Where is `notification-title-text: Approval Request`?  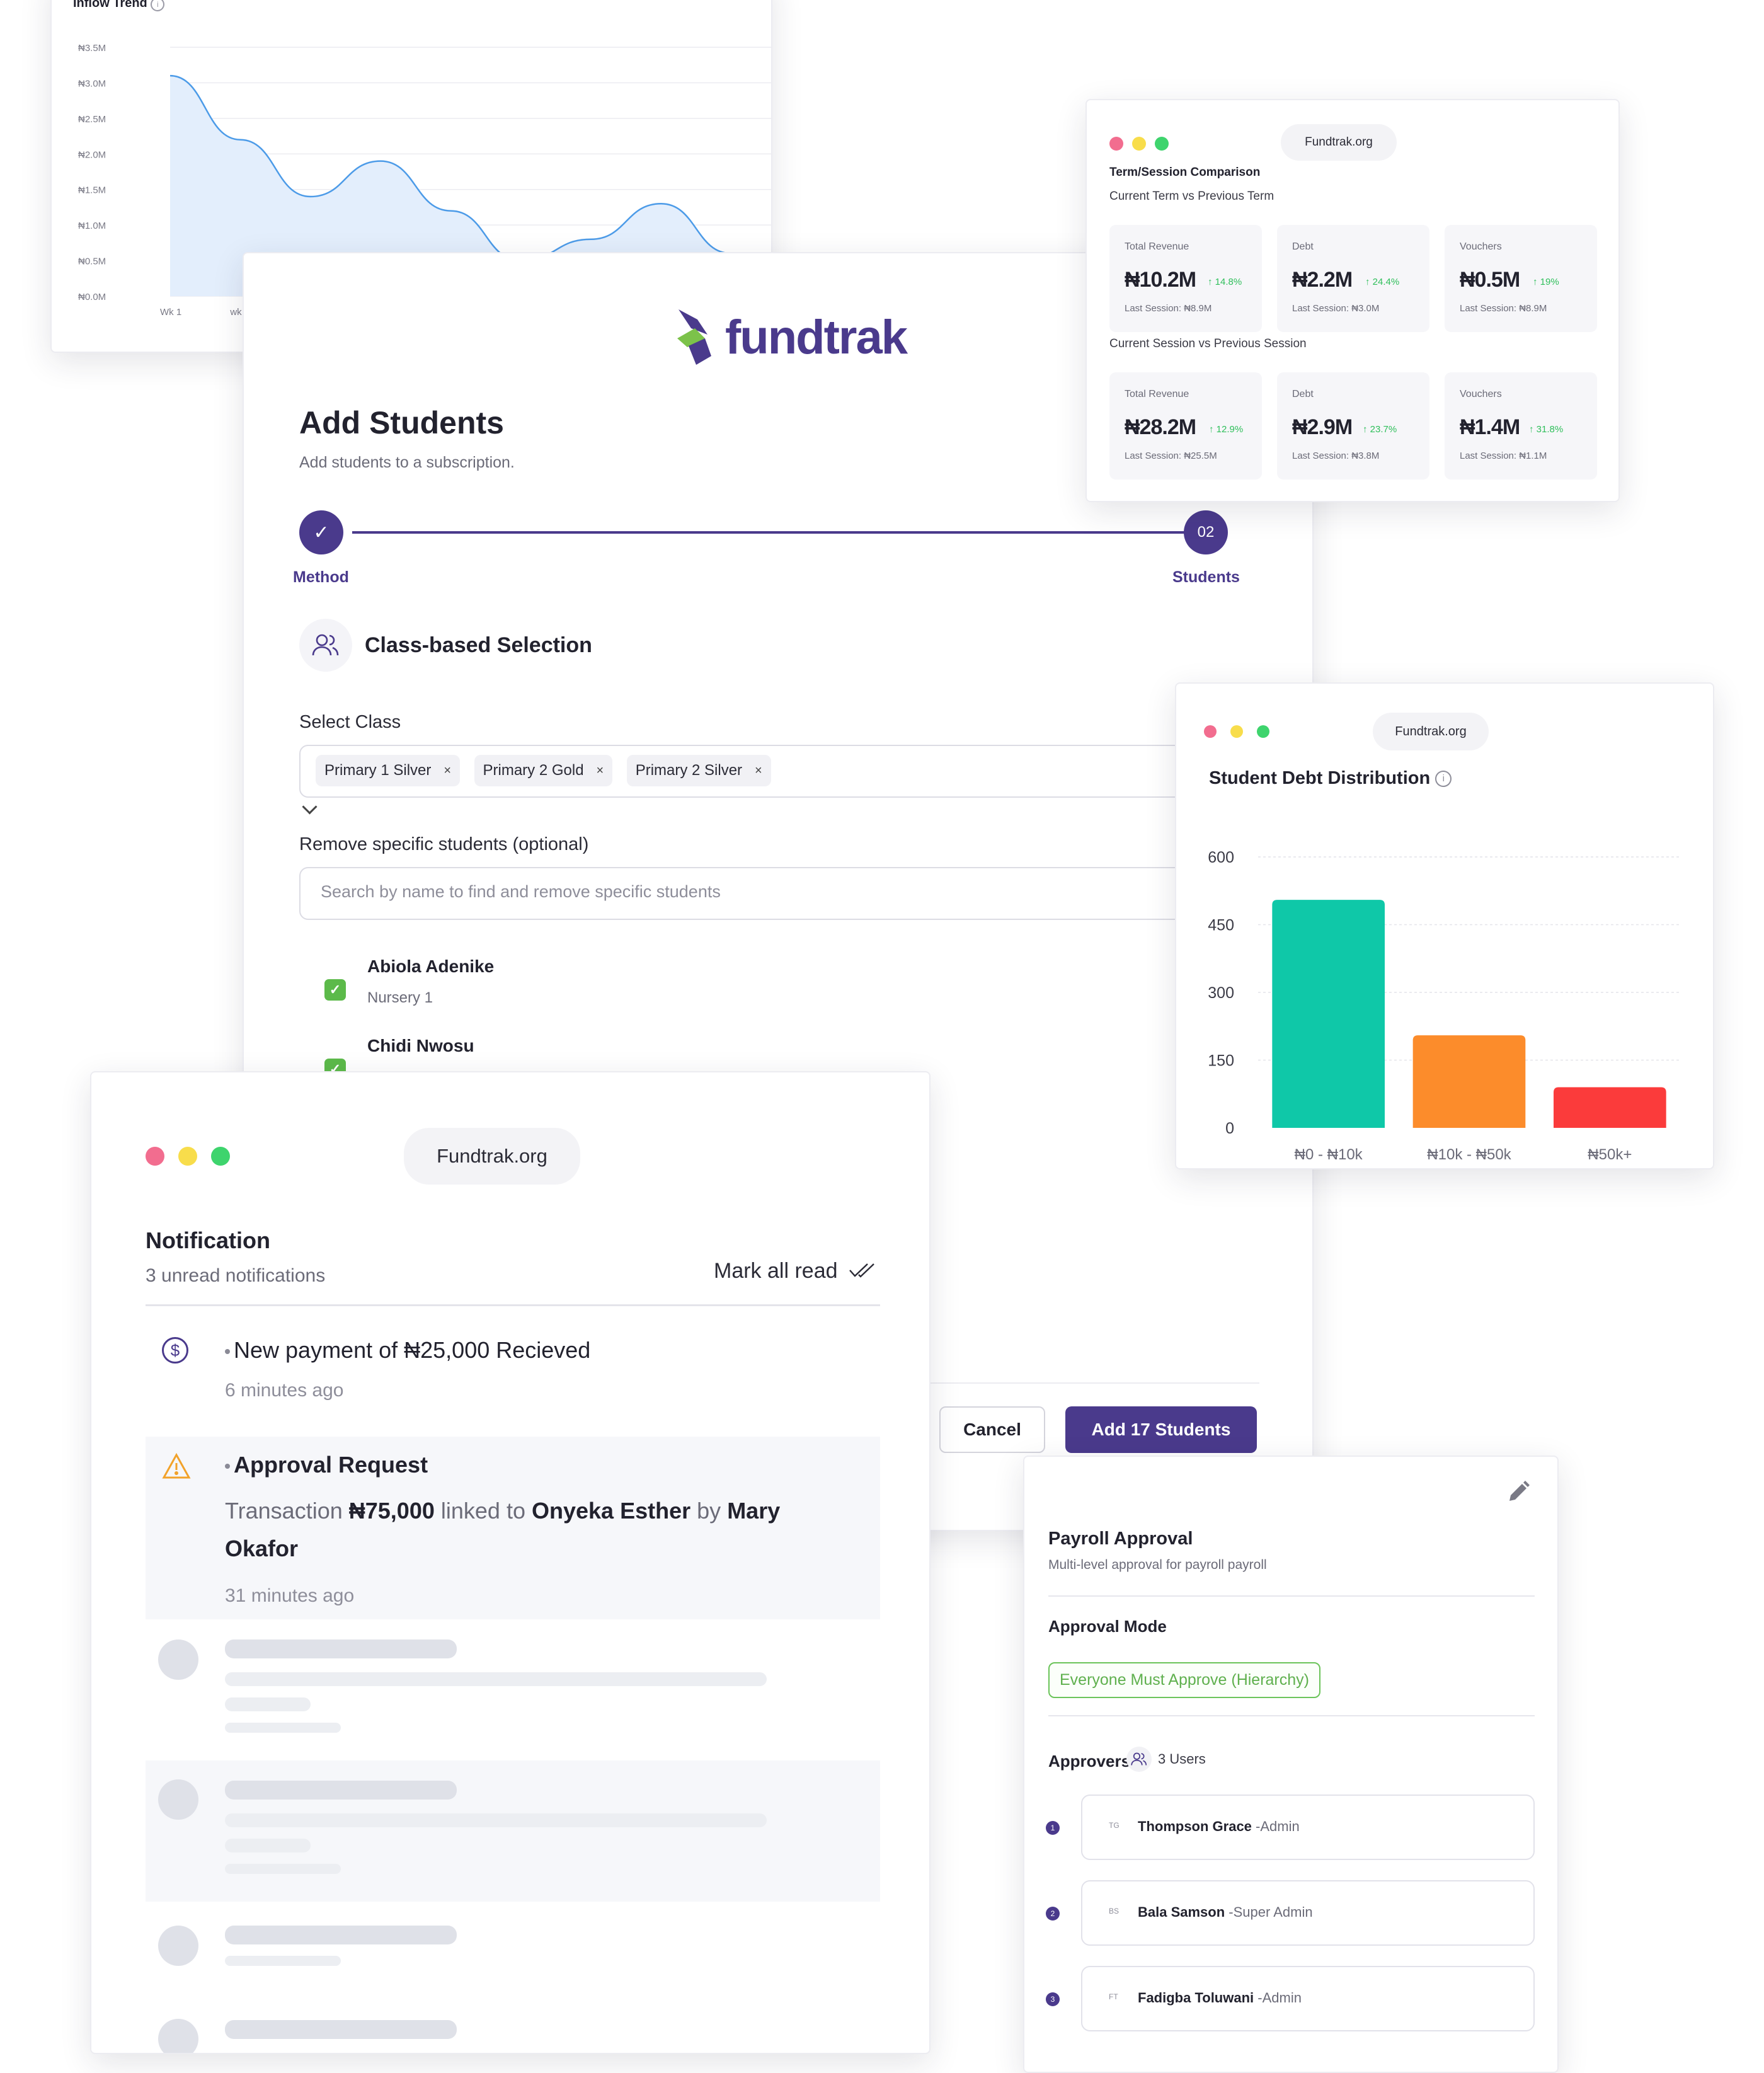 notification-title-text: Approval Request is located at coordinates (326, 1465).